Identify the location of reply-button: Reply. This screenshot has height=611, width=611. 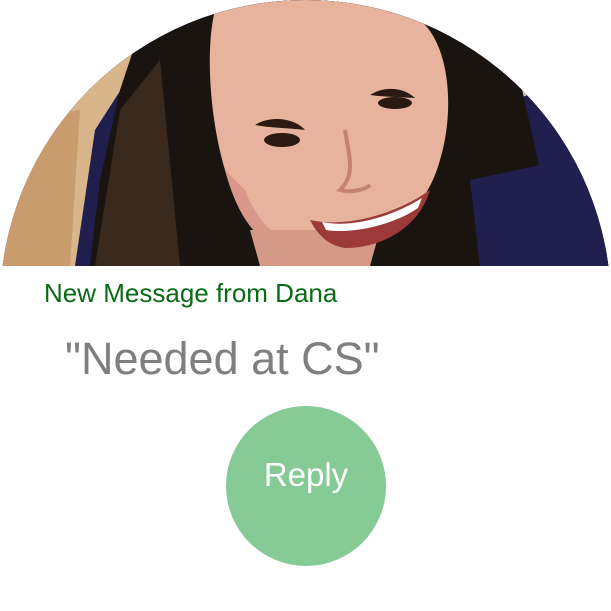
(306, 486).